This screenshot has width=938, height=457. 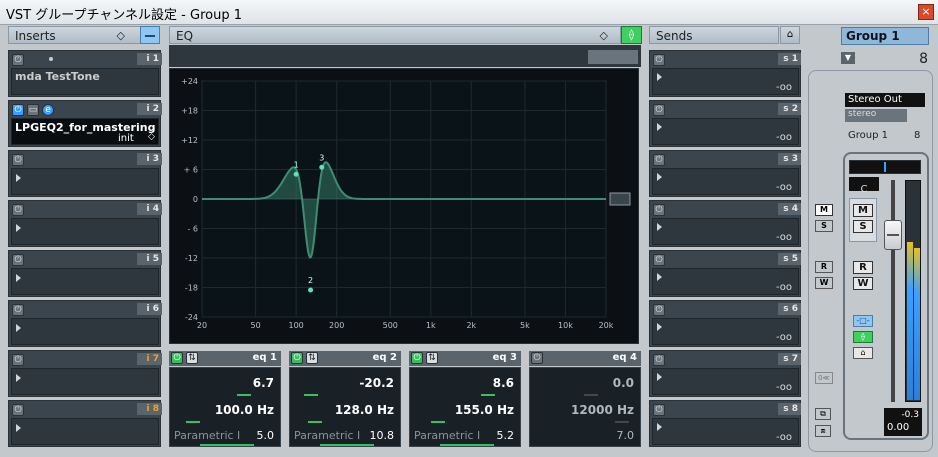 I want to click on fader-track, so click(x=893, y=291).